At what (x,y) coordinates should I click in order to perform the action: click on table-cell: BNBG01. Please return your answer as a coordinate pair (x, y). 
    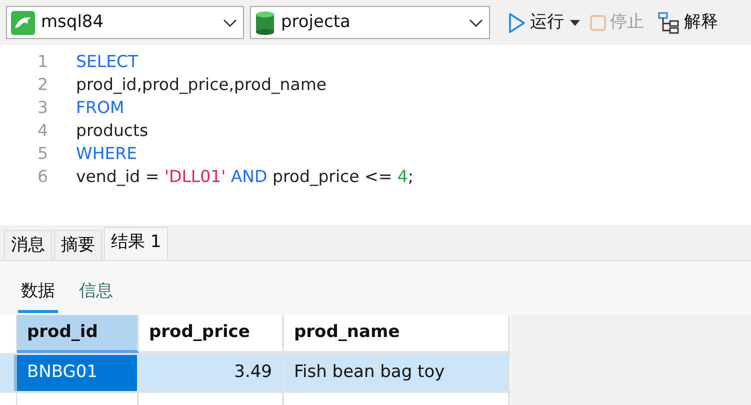
    Looking at the image, I should click on (78, 373).